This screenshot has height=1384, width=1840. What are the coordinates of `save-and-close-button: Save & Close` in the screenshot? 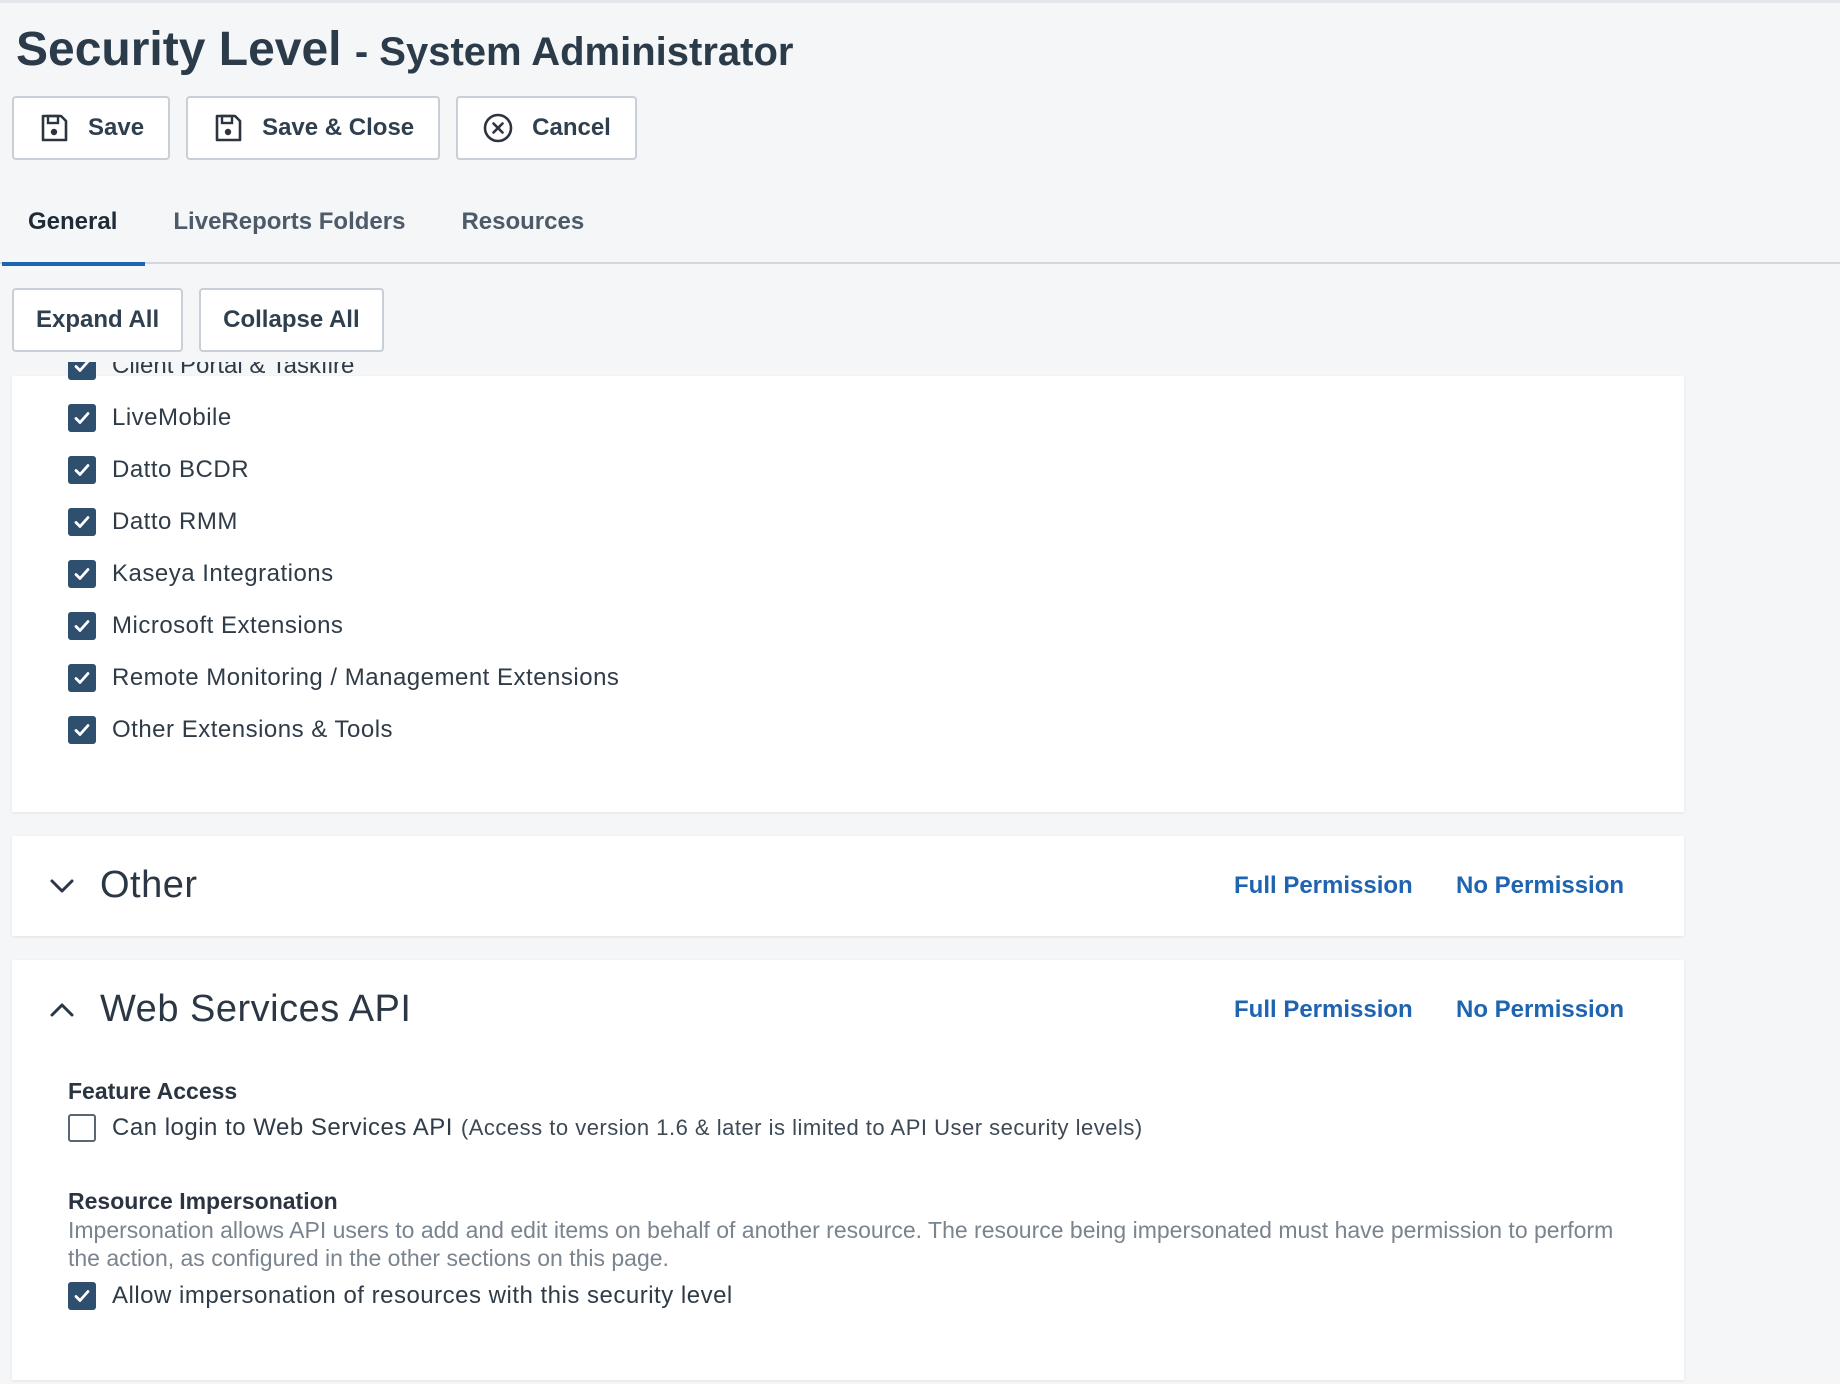 It's located at (313, 128).